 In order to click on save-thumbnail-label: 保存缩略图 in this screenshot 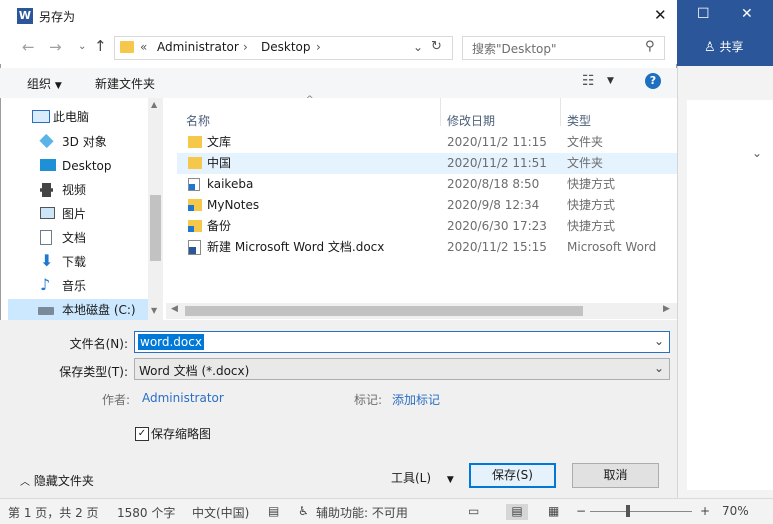, I will do `click(181, 433)`.